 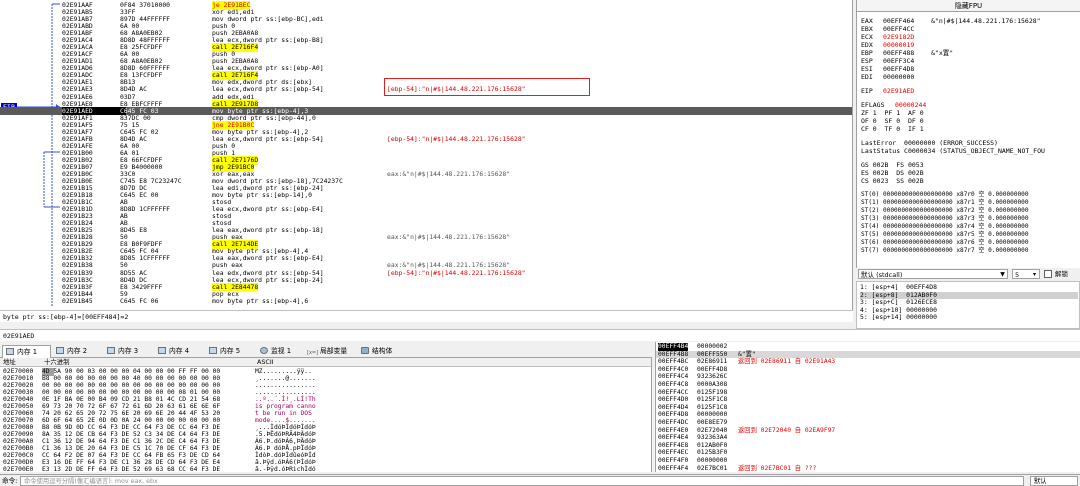 What do you see at coordinates (899, 45) in the screenshot?
I see `register-value: 00000019` at bounding box center [899, 45].